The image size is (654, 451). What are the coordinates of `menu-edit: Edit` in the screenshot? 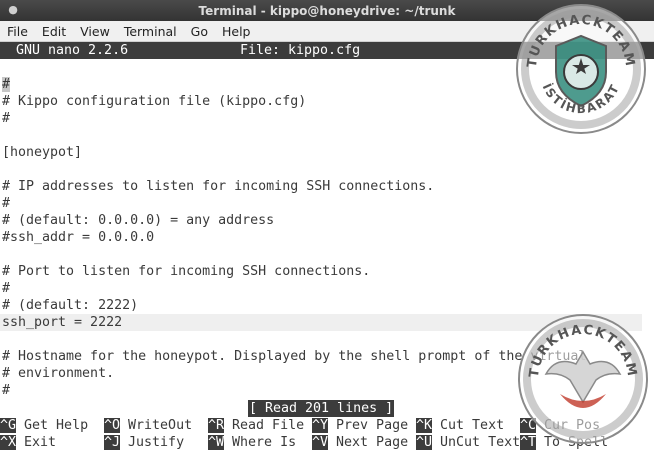 It's located at (54, 31).